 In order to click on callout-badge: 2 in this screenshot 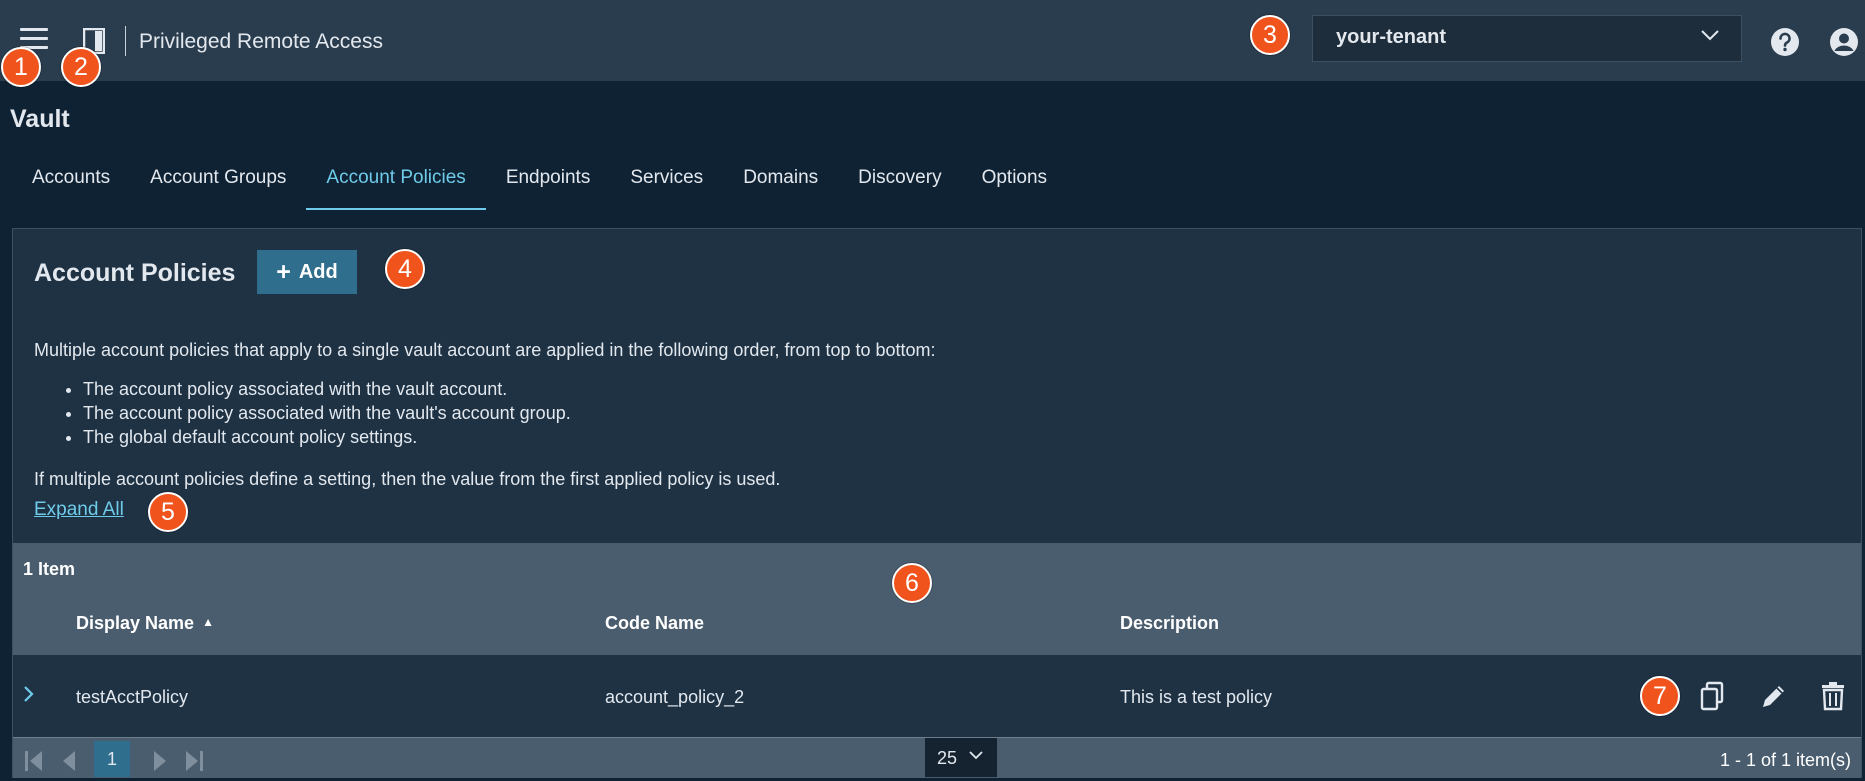, I will do `click(81, 67)`.